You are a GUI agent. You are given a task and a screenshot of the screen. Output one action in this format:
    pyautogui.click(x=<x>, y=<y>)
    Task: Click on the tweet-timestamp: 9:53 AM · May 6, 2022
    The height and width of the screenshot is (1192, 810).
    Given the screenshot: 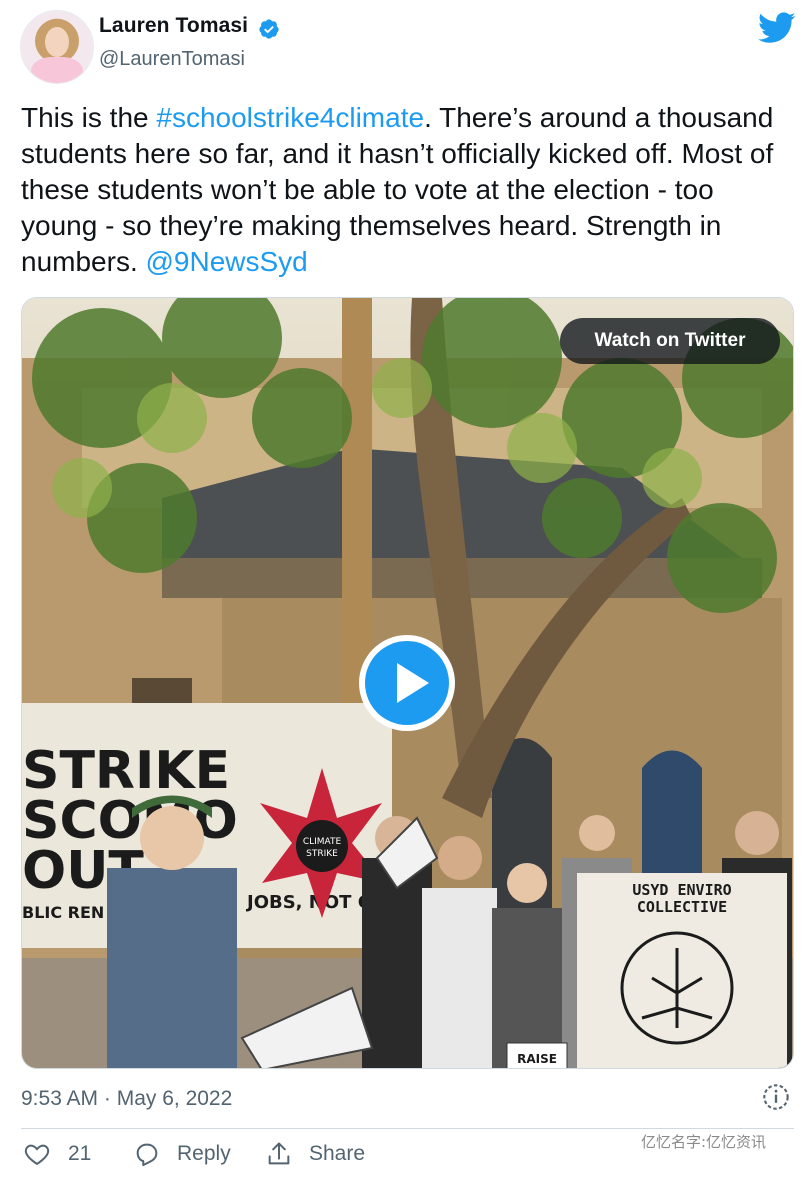 What is the action you would take?
    pyautogui.click(x=126, y=1099)
    